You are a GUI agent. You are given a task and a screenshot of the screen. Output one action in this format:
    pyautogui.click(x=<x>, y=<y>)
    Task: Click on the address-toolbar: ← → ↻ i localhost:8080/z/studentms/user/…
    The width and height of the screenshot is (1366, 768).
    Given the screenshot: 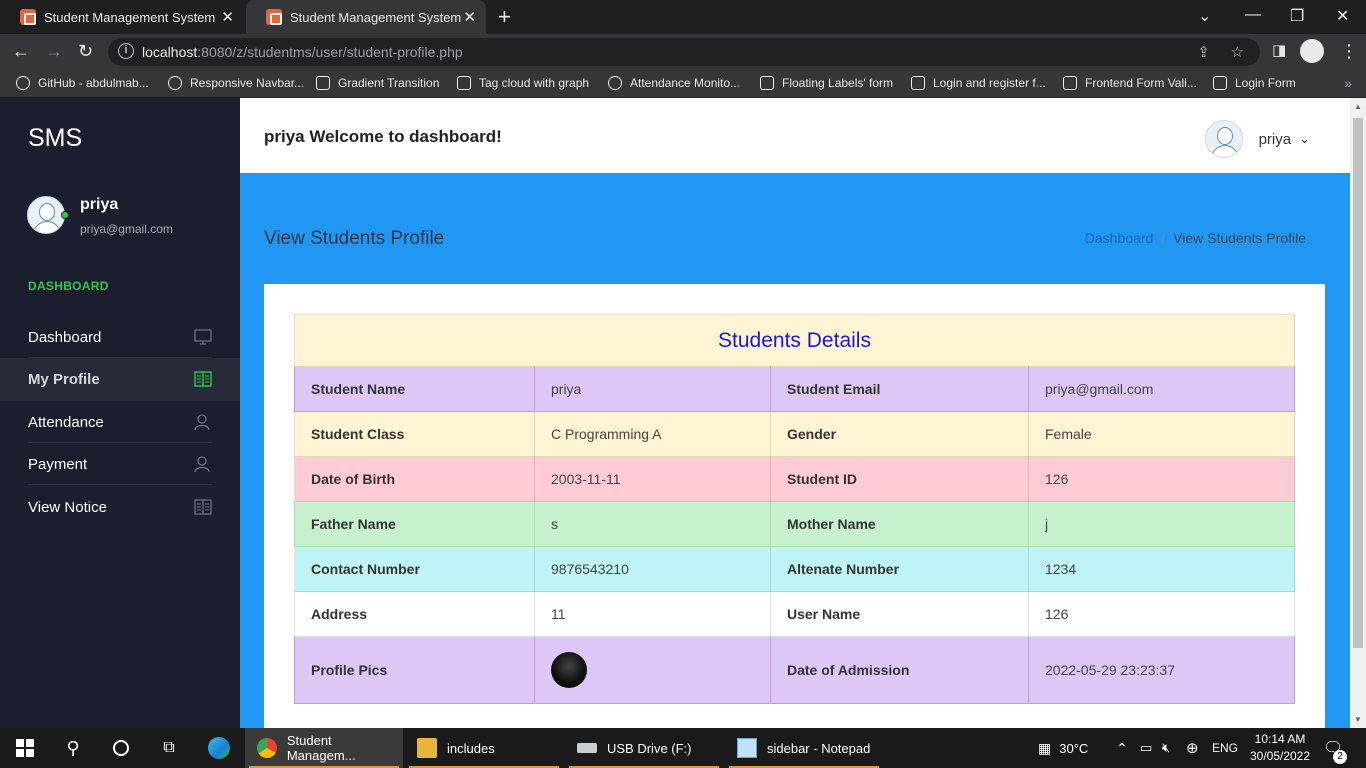 What is the action you would take?
    pyautogui.click(x=683, y=52)
    